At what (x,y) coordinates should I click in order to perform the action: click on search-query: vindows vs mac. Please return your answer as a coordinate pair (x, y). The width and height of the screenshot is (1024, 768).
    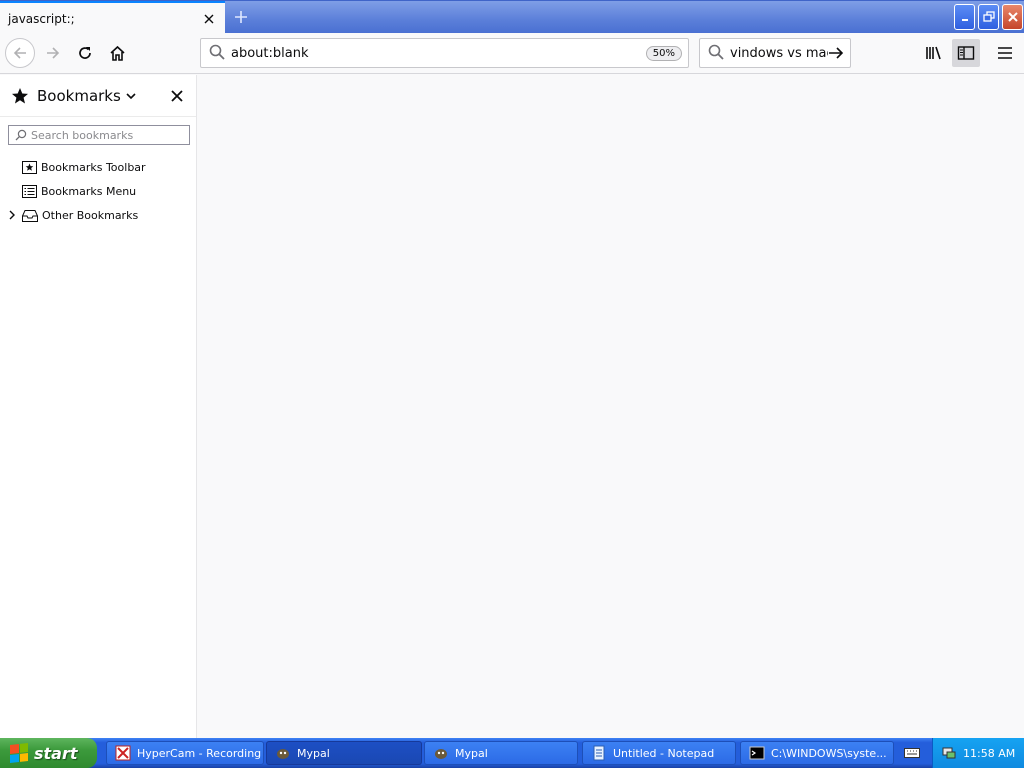
    Looking at the image, I should click on (779, 53).